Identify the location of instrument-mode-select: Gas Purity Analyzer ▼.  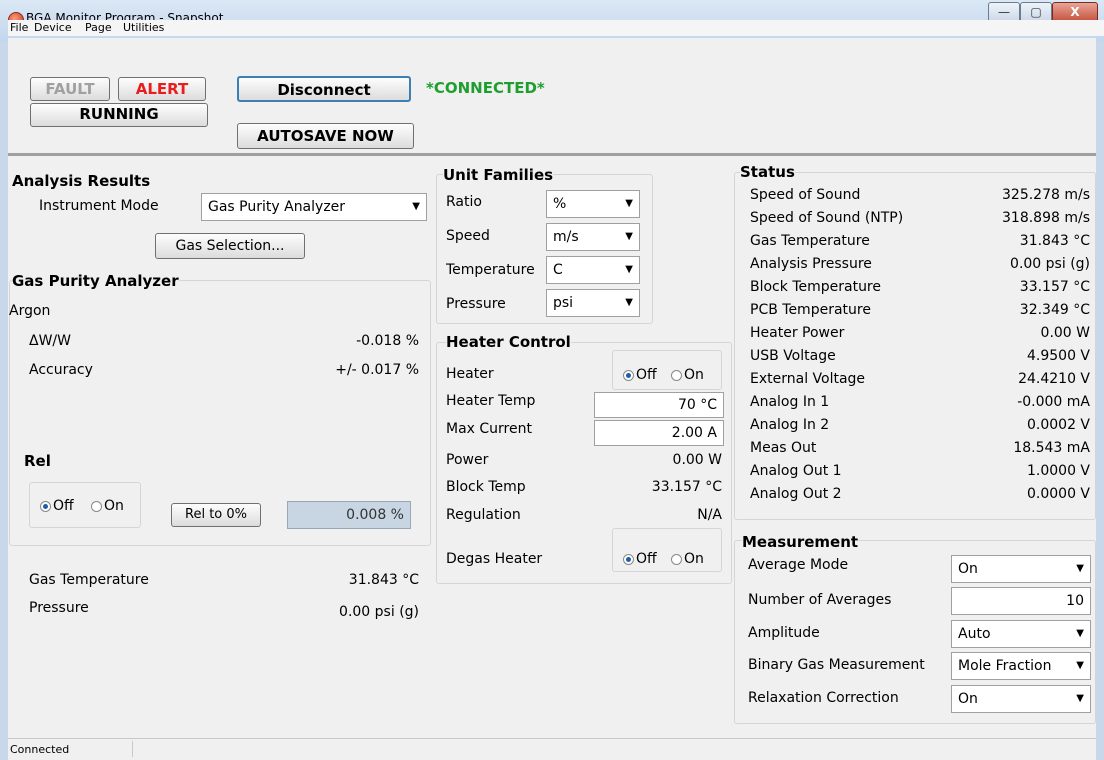
(314, 207).